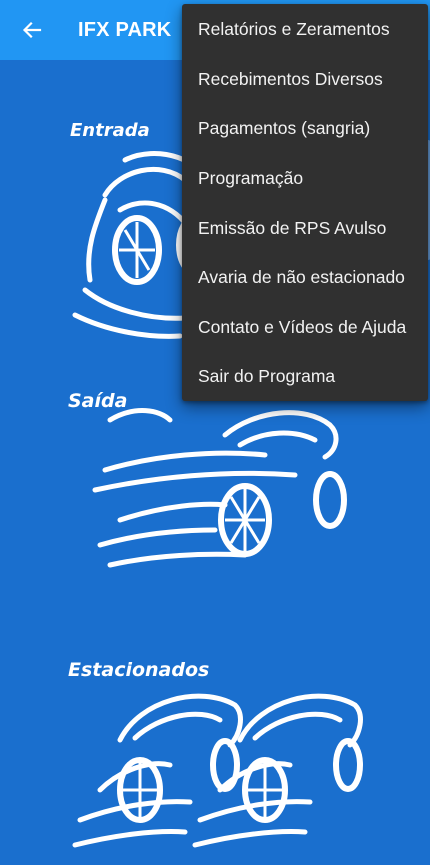  I want to click on car-side-speed-icon, so click(219, 488).